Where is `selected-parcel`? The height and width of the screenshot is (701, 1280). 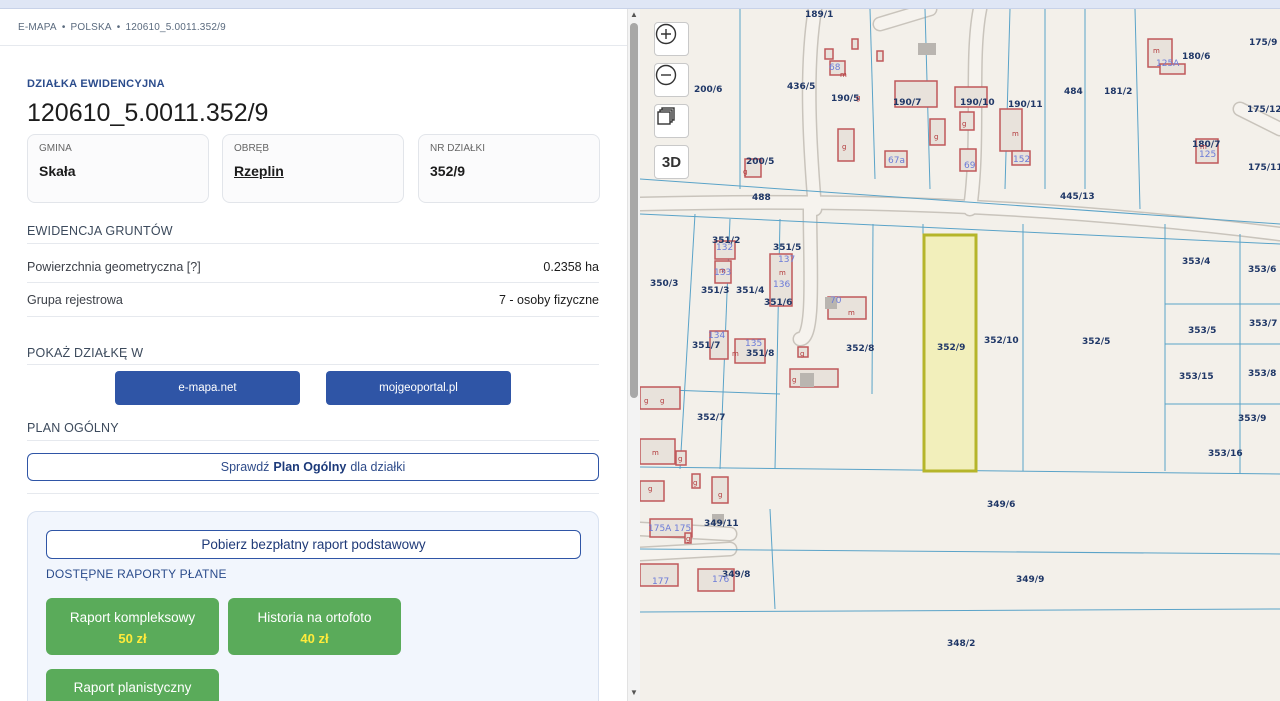 selected-parcel is located at coordinates (950, 353).